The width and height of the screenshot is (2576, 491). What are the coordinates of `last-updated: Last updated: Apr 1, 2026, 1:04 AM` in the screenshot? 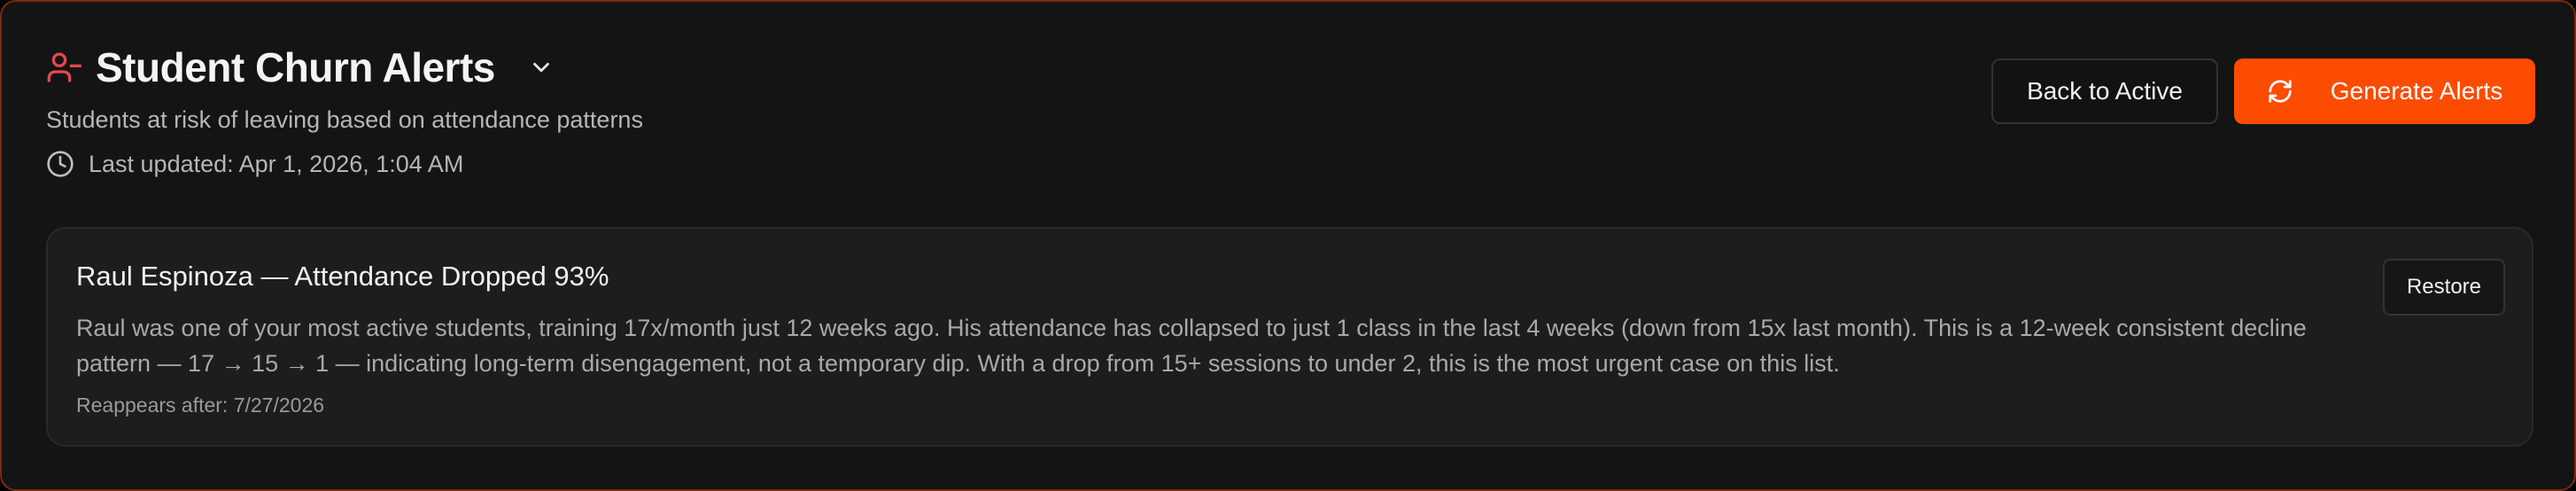 It's located at (254, 164).